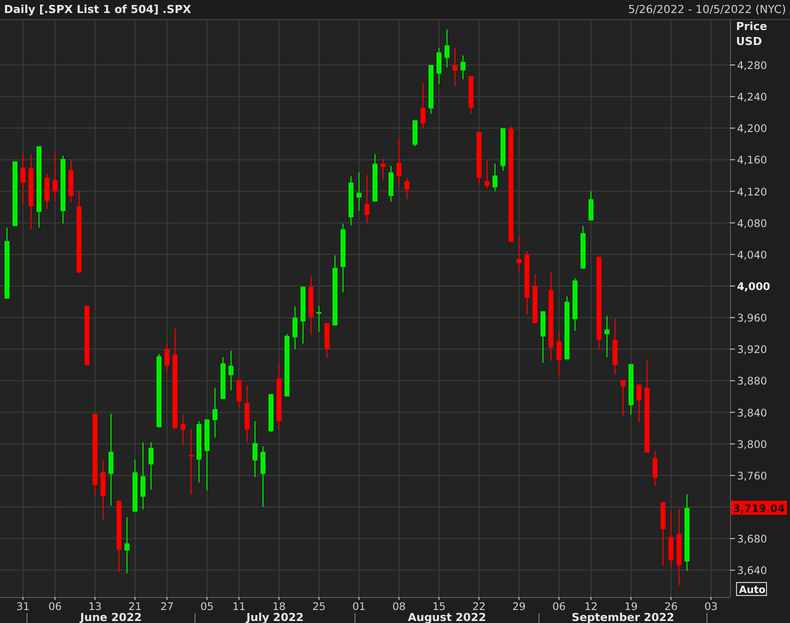 This screenshot has height=623, width=790. I want to click on axis-label: 29, so click(519, 607).